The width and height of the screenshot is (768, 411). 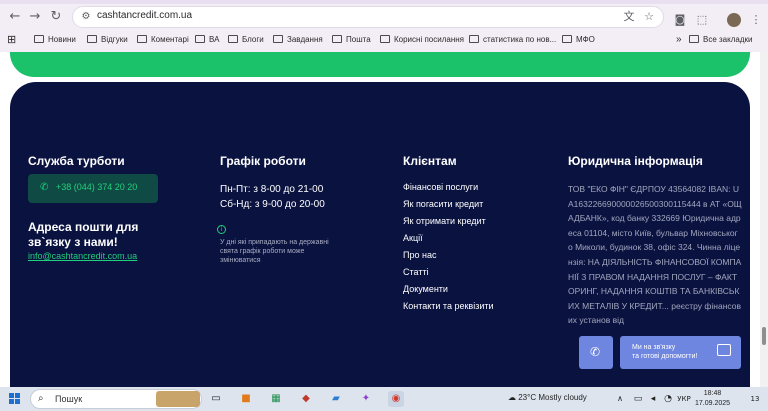 I want to click on bookmark-item: ВА, so click(x=207, y=40).